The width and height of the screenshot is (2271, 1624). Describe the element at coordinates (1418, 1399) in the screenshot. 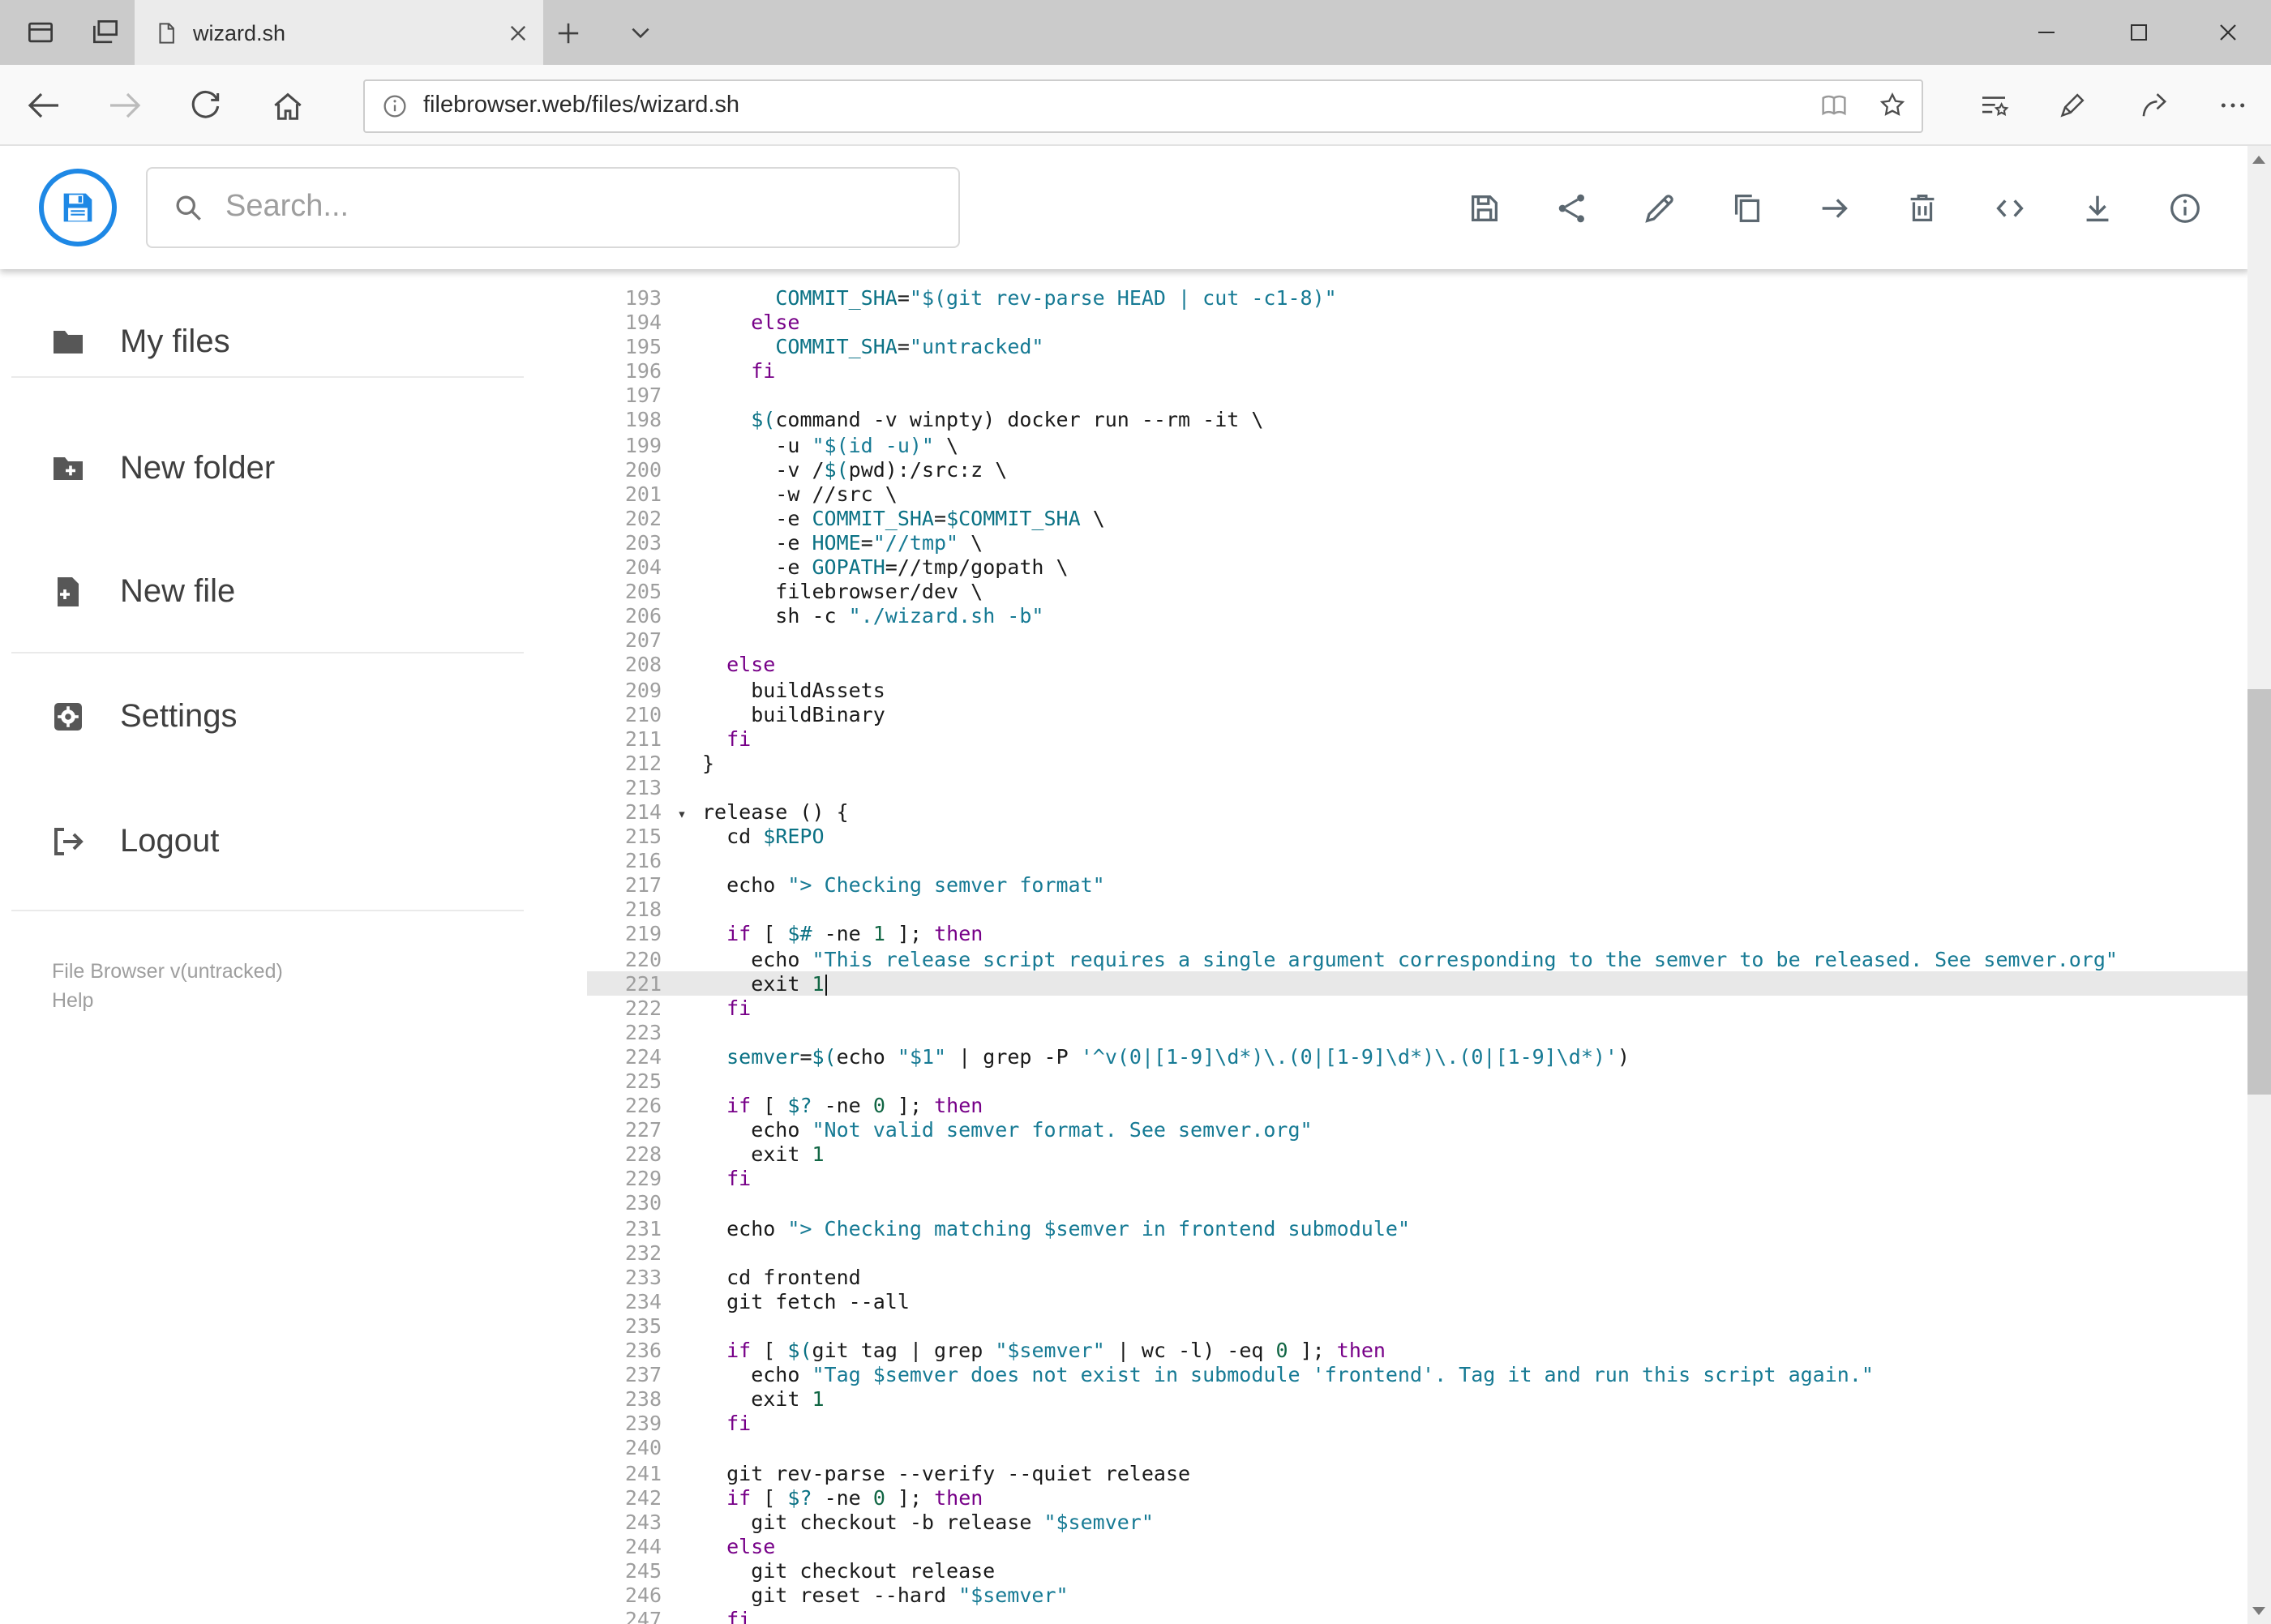

I see `code-line: 238 exit 1` at that location.